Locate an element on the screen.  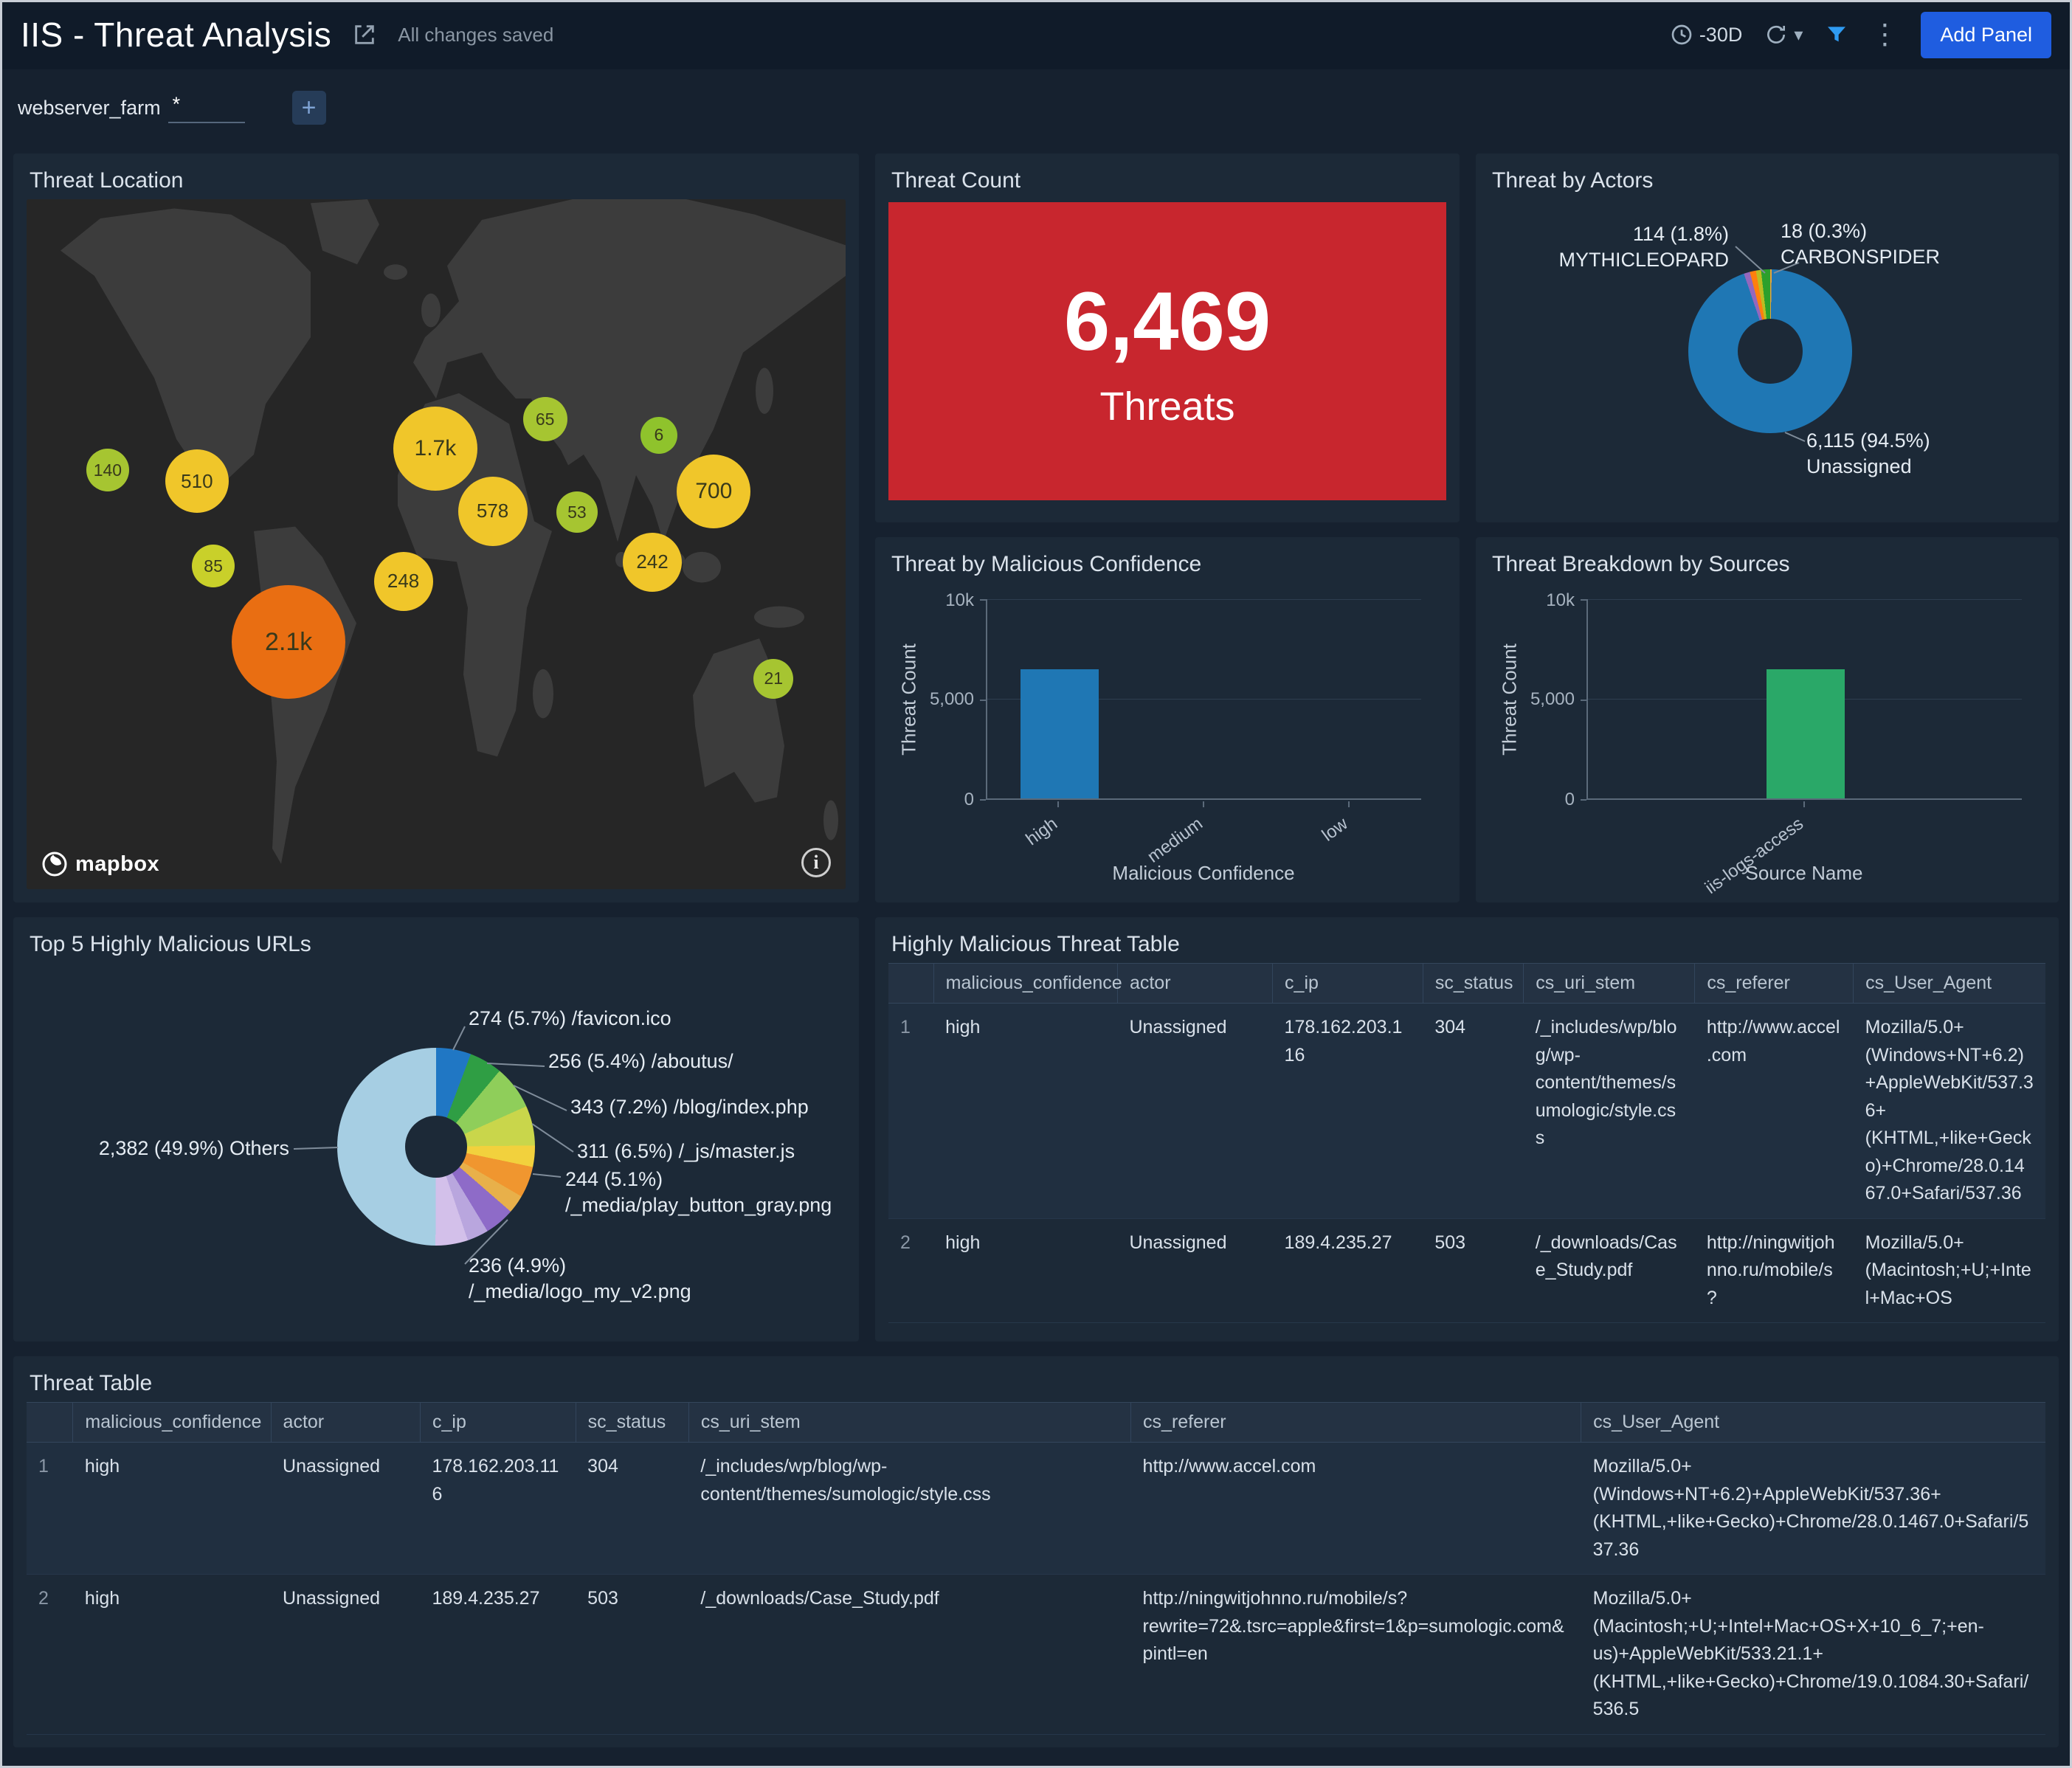
actor-value: 18 (0.3%) is located at coordinates (1824, 231).